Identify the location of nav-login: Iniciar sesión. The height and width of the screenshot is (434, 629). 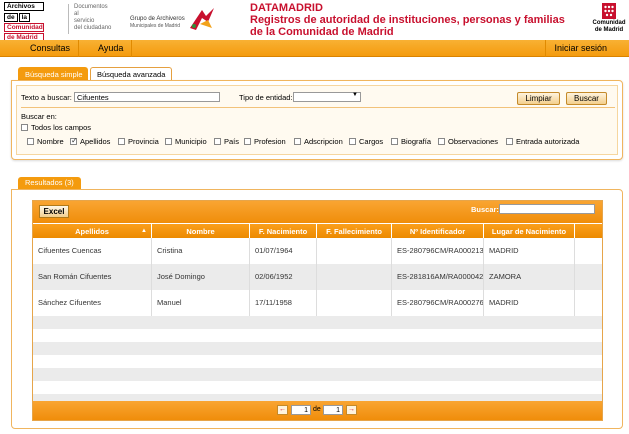
(580, 48).